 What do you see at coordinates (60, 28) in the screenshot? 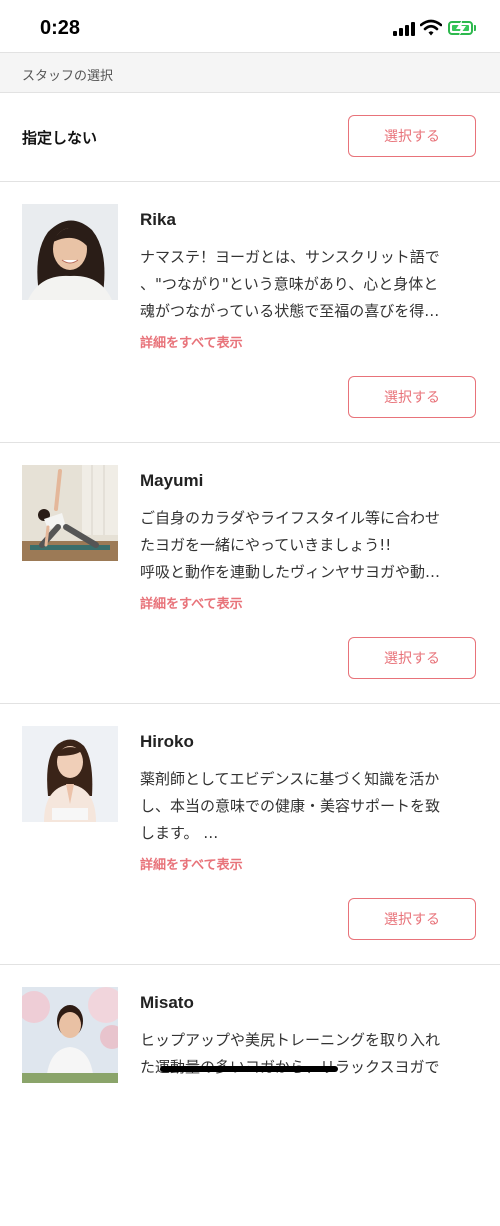
I see `status-time: 0:28` at bounding box center [60, 28].